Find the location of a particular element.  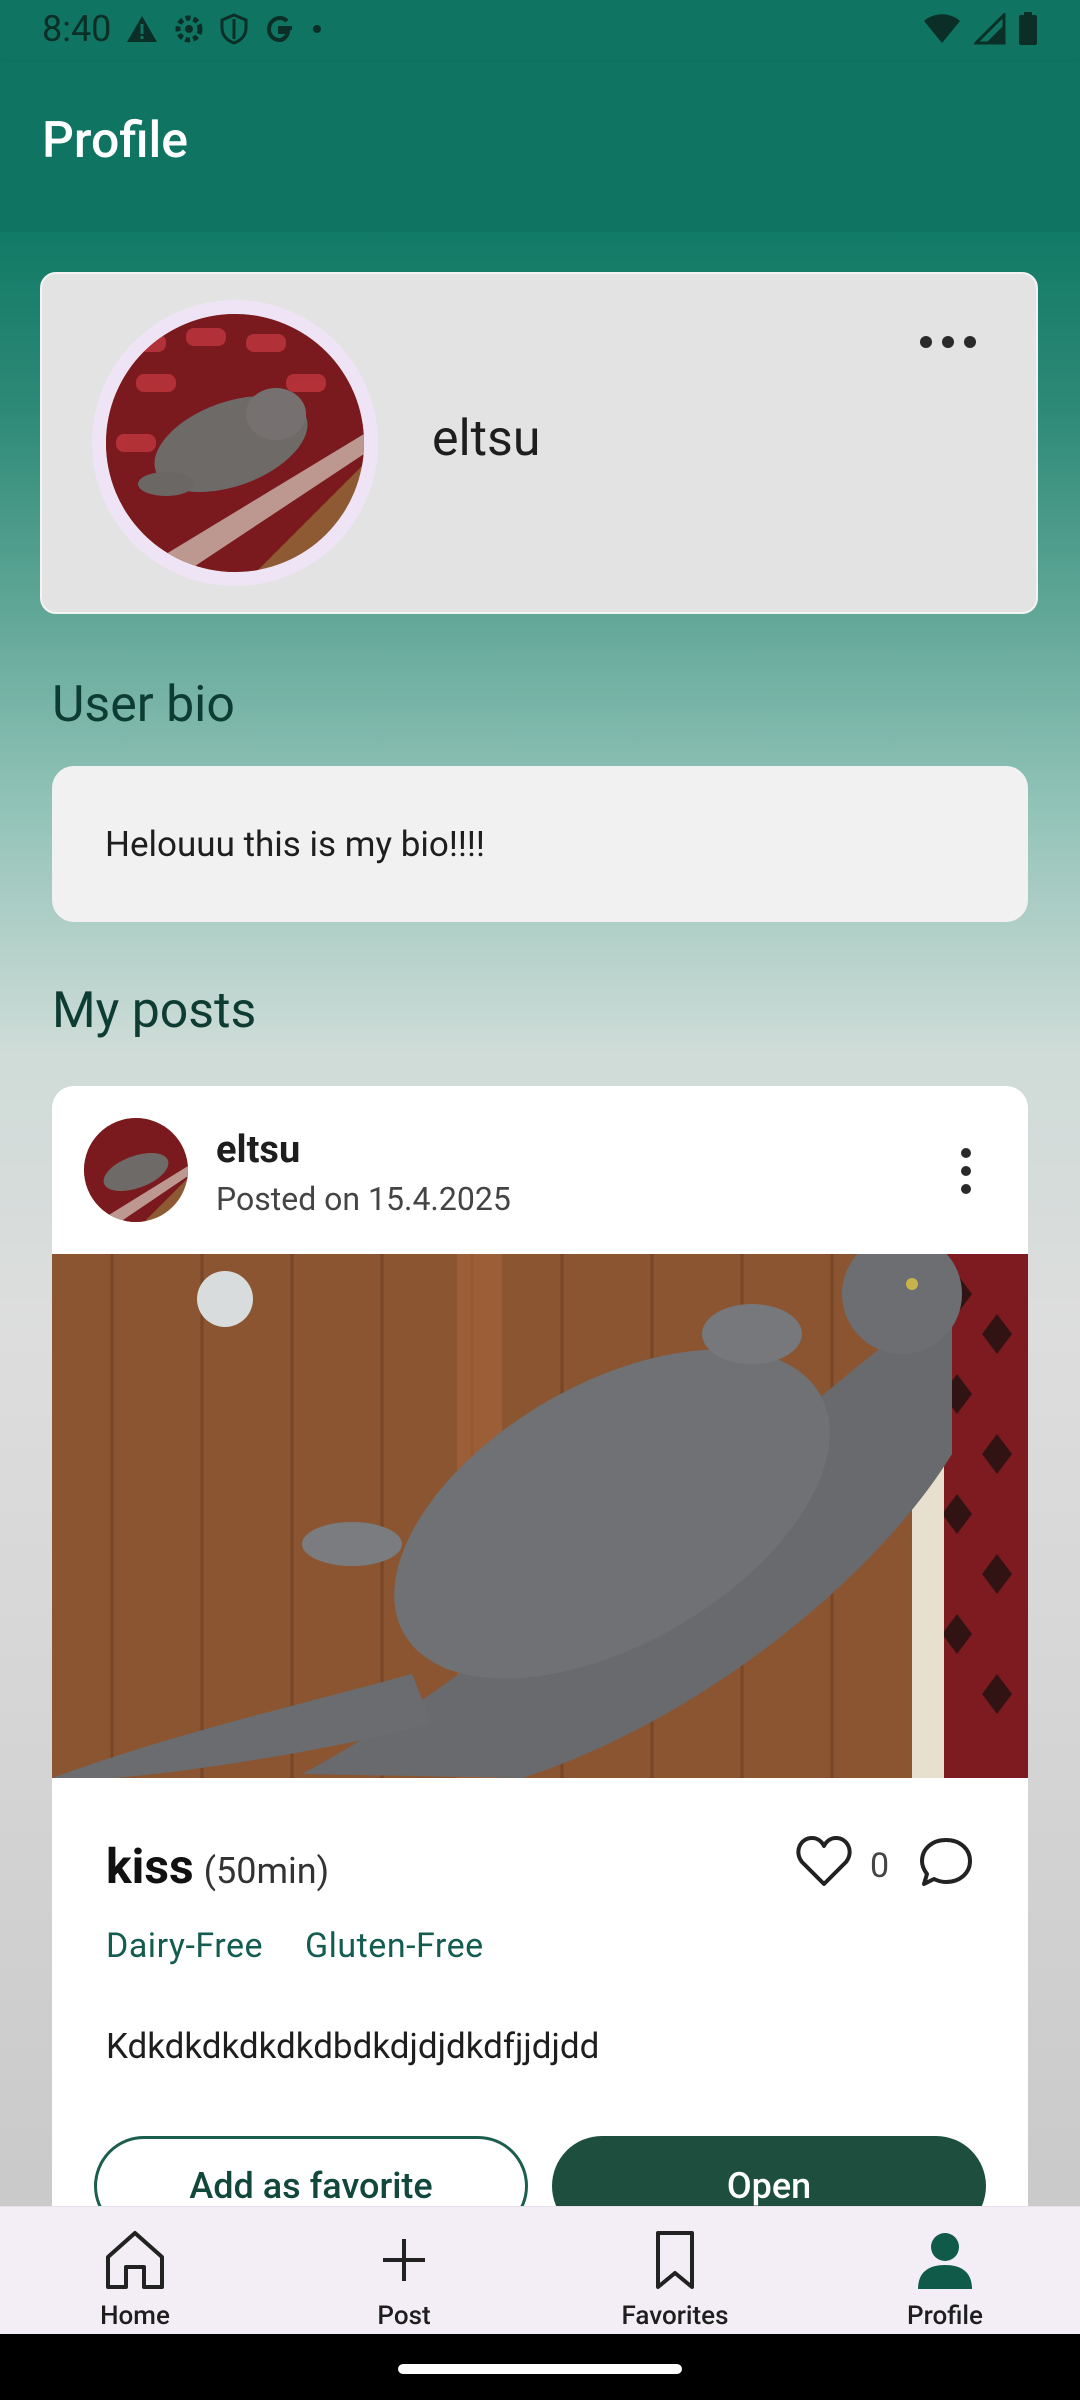

tag-gluten-free: Gluten-Free is located at coordinates (394, 1946).